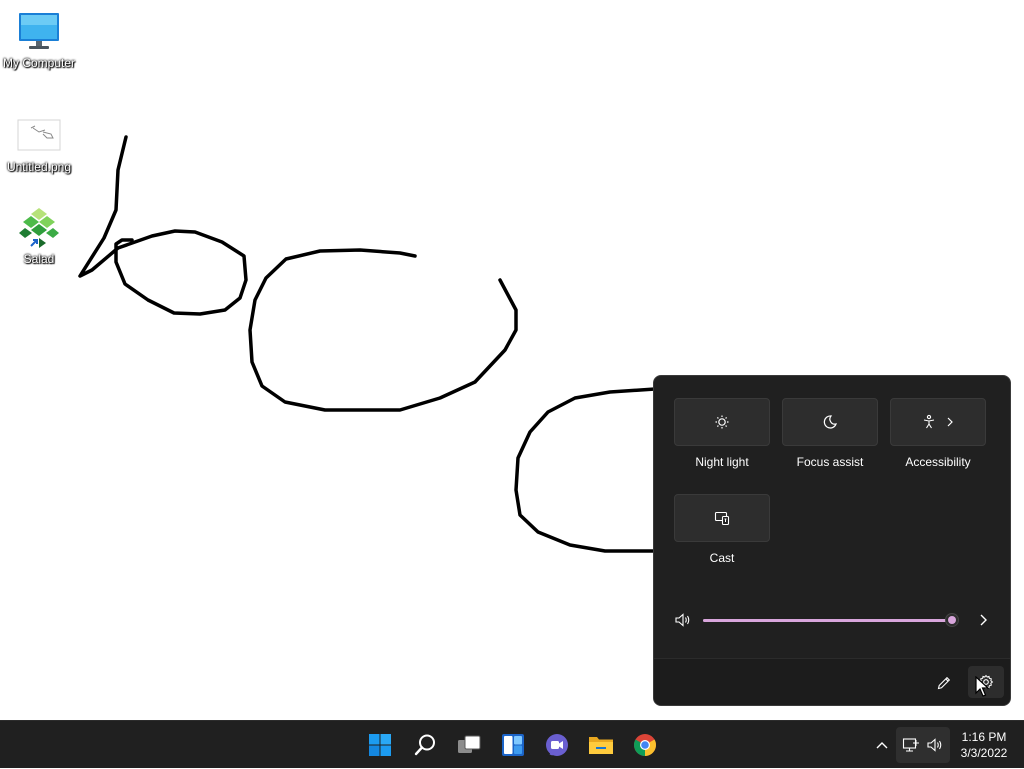  I want to click on desktop-icon-untitled-png: Untitled.png, so click(39, 144).